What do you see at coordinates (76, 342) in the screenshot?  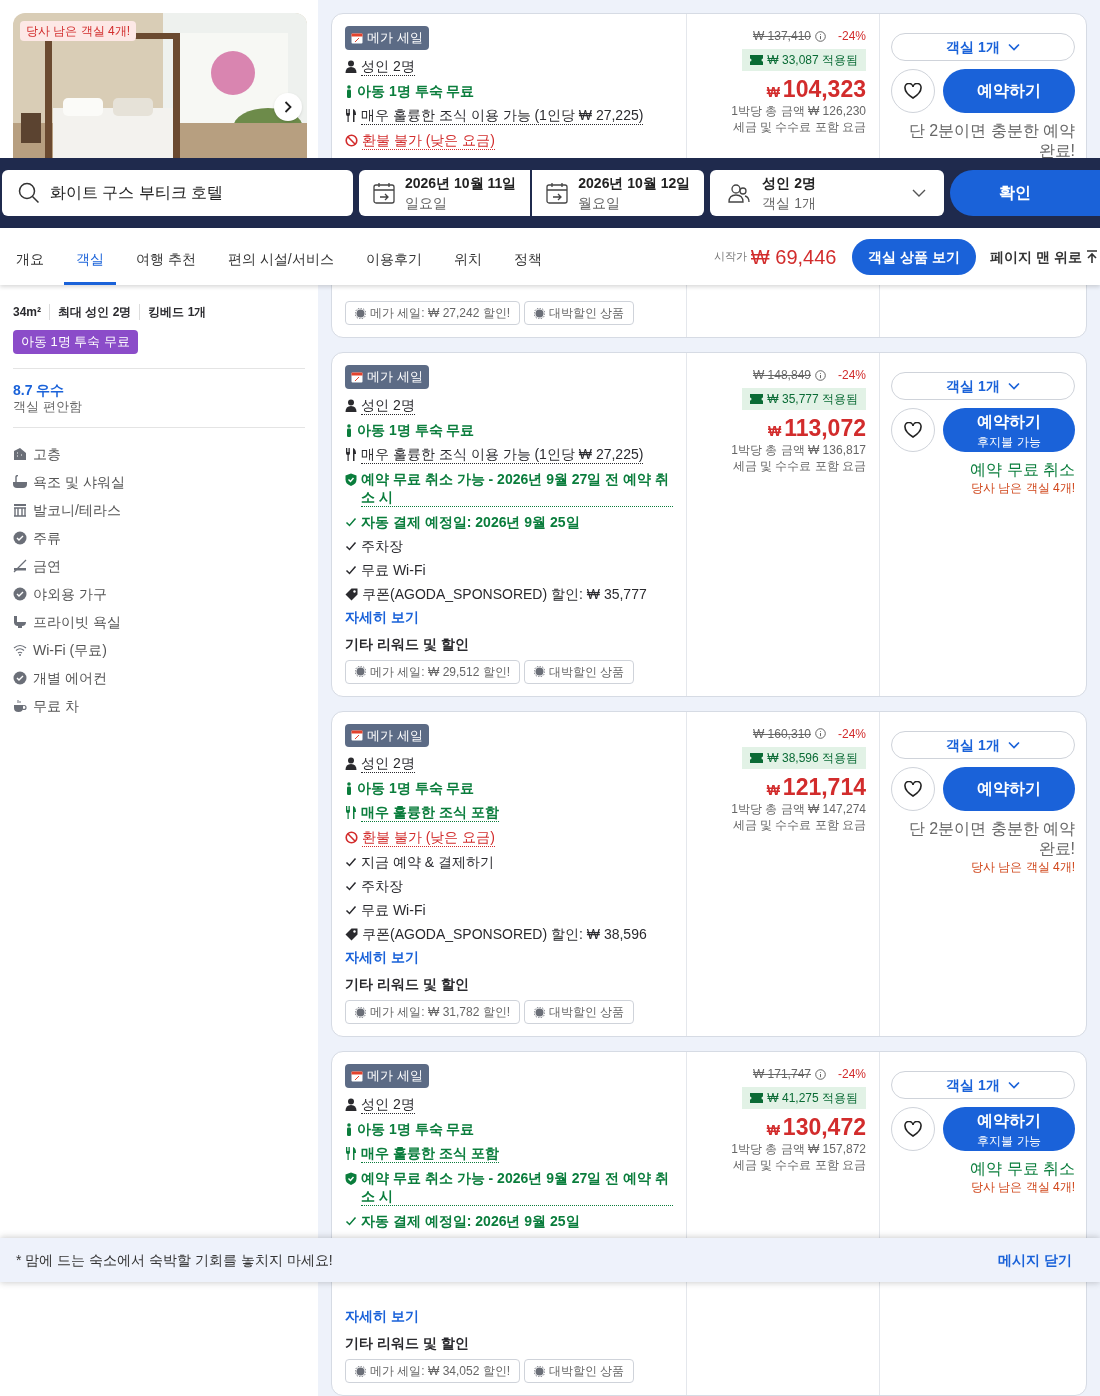 I see `child-policy-badge: 아동 1명 투숙 무료` at bounding box center [76, 342].